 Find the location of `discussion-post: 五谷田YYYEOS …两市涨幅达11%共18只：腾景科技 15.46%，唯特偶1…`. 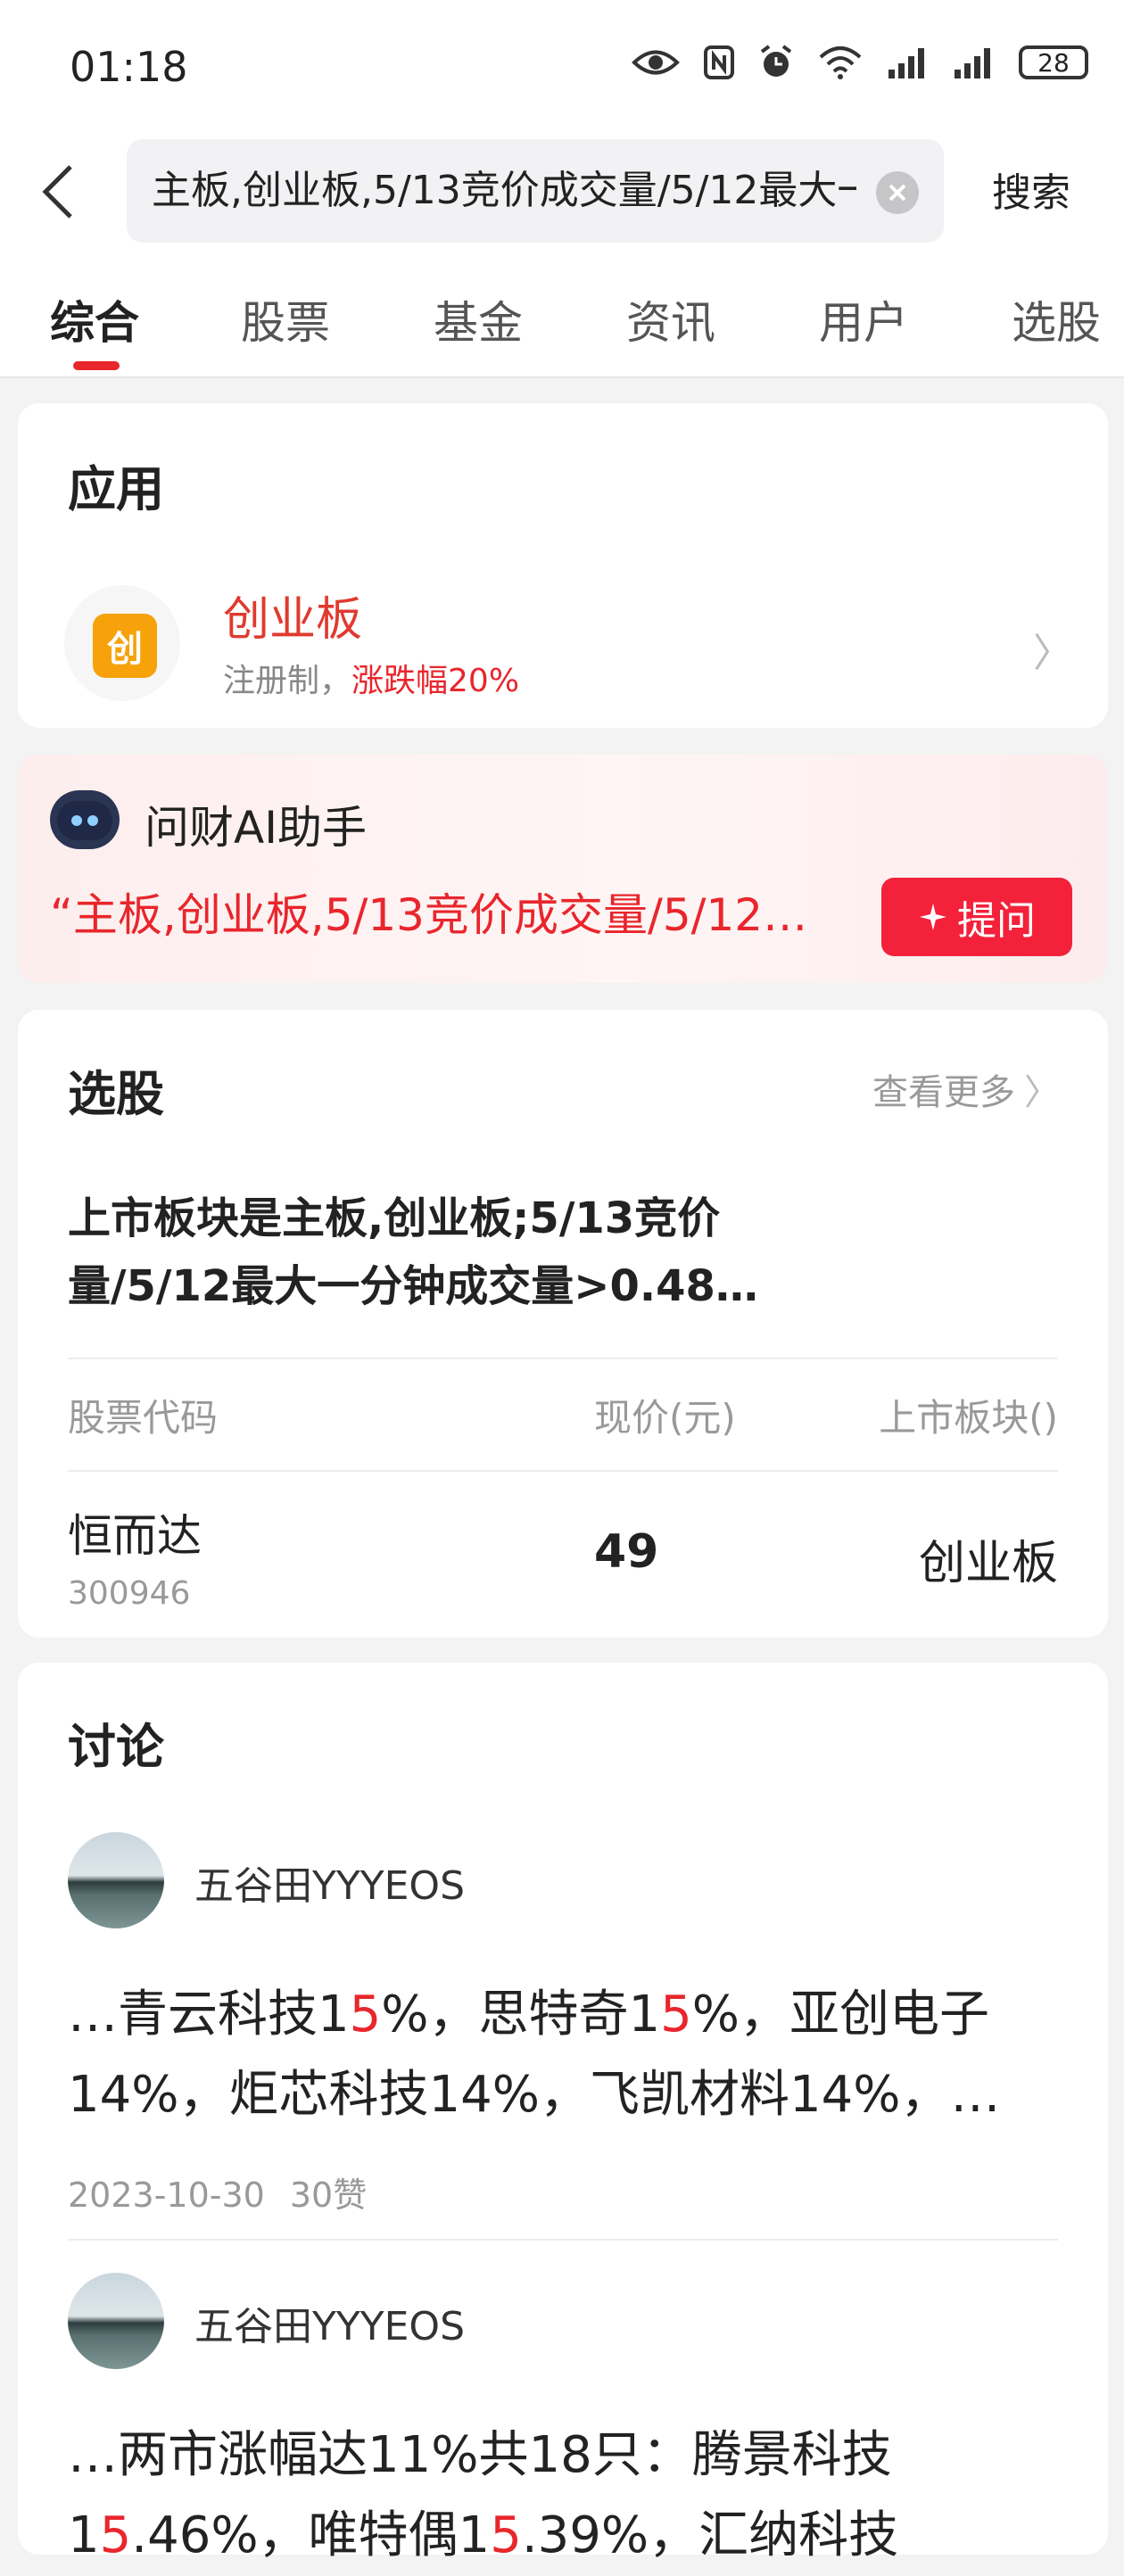

discussion-post: 五谷田YYYEOS …两市涨幅达11%共18只：腾景科技 15.46%，唯特偶1… is located at coordinates (563, 2419).